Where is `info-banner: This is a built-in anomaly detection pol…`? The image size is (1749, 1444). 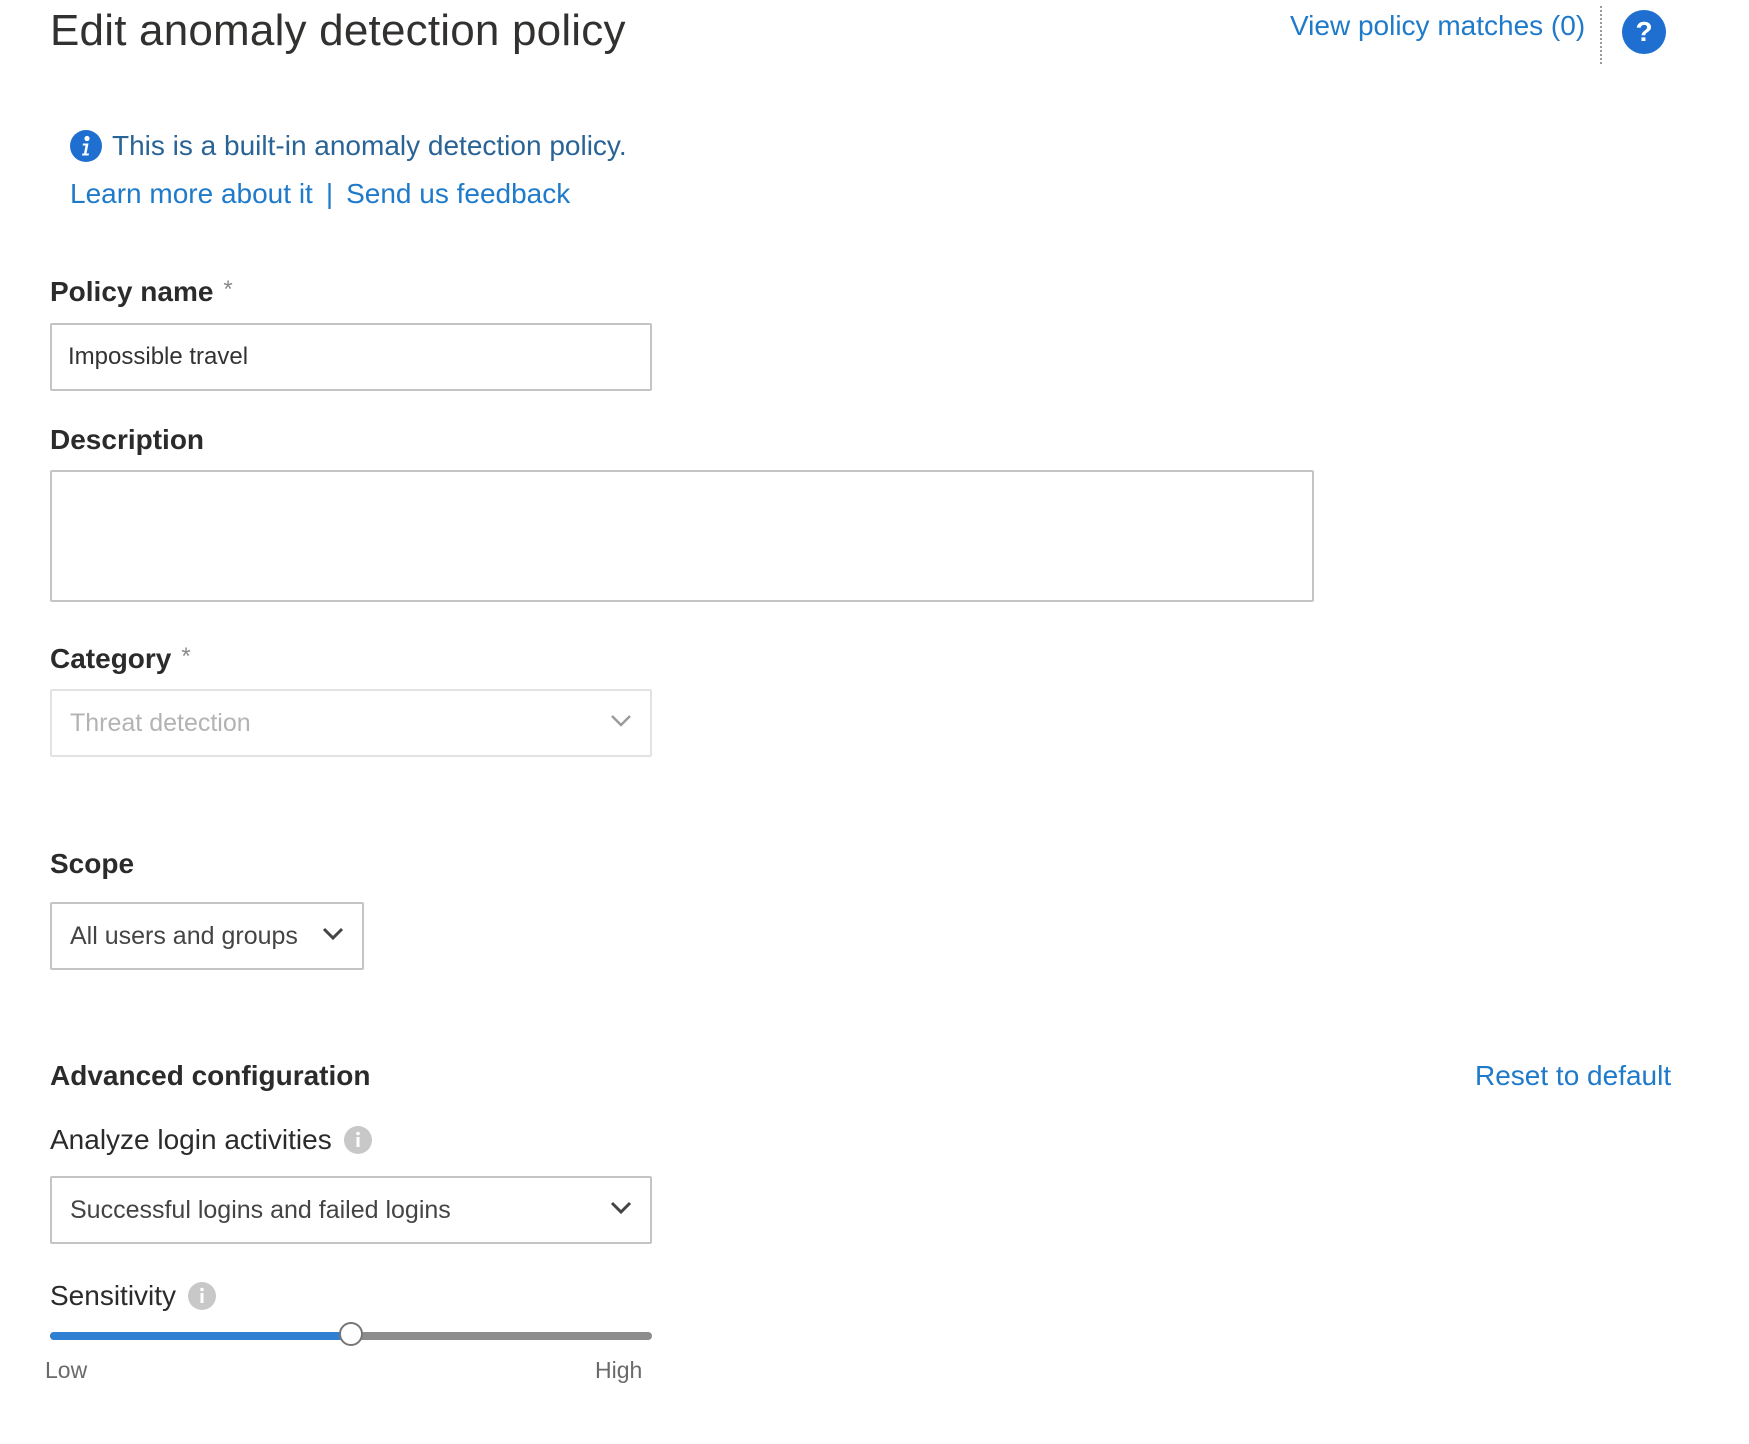
info-banner: This is a built-in anomaly detection pol… is located at coordinates (348, 146).